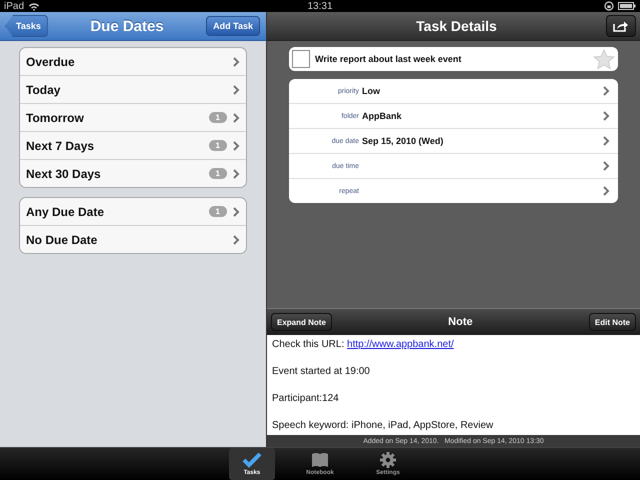 This screenshot has height=480, width=640. What do you see at coordinates (50, 61) in the screenshot?
I see `item-label: Overdue` at bounding box center [50, 61].